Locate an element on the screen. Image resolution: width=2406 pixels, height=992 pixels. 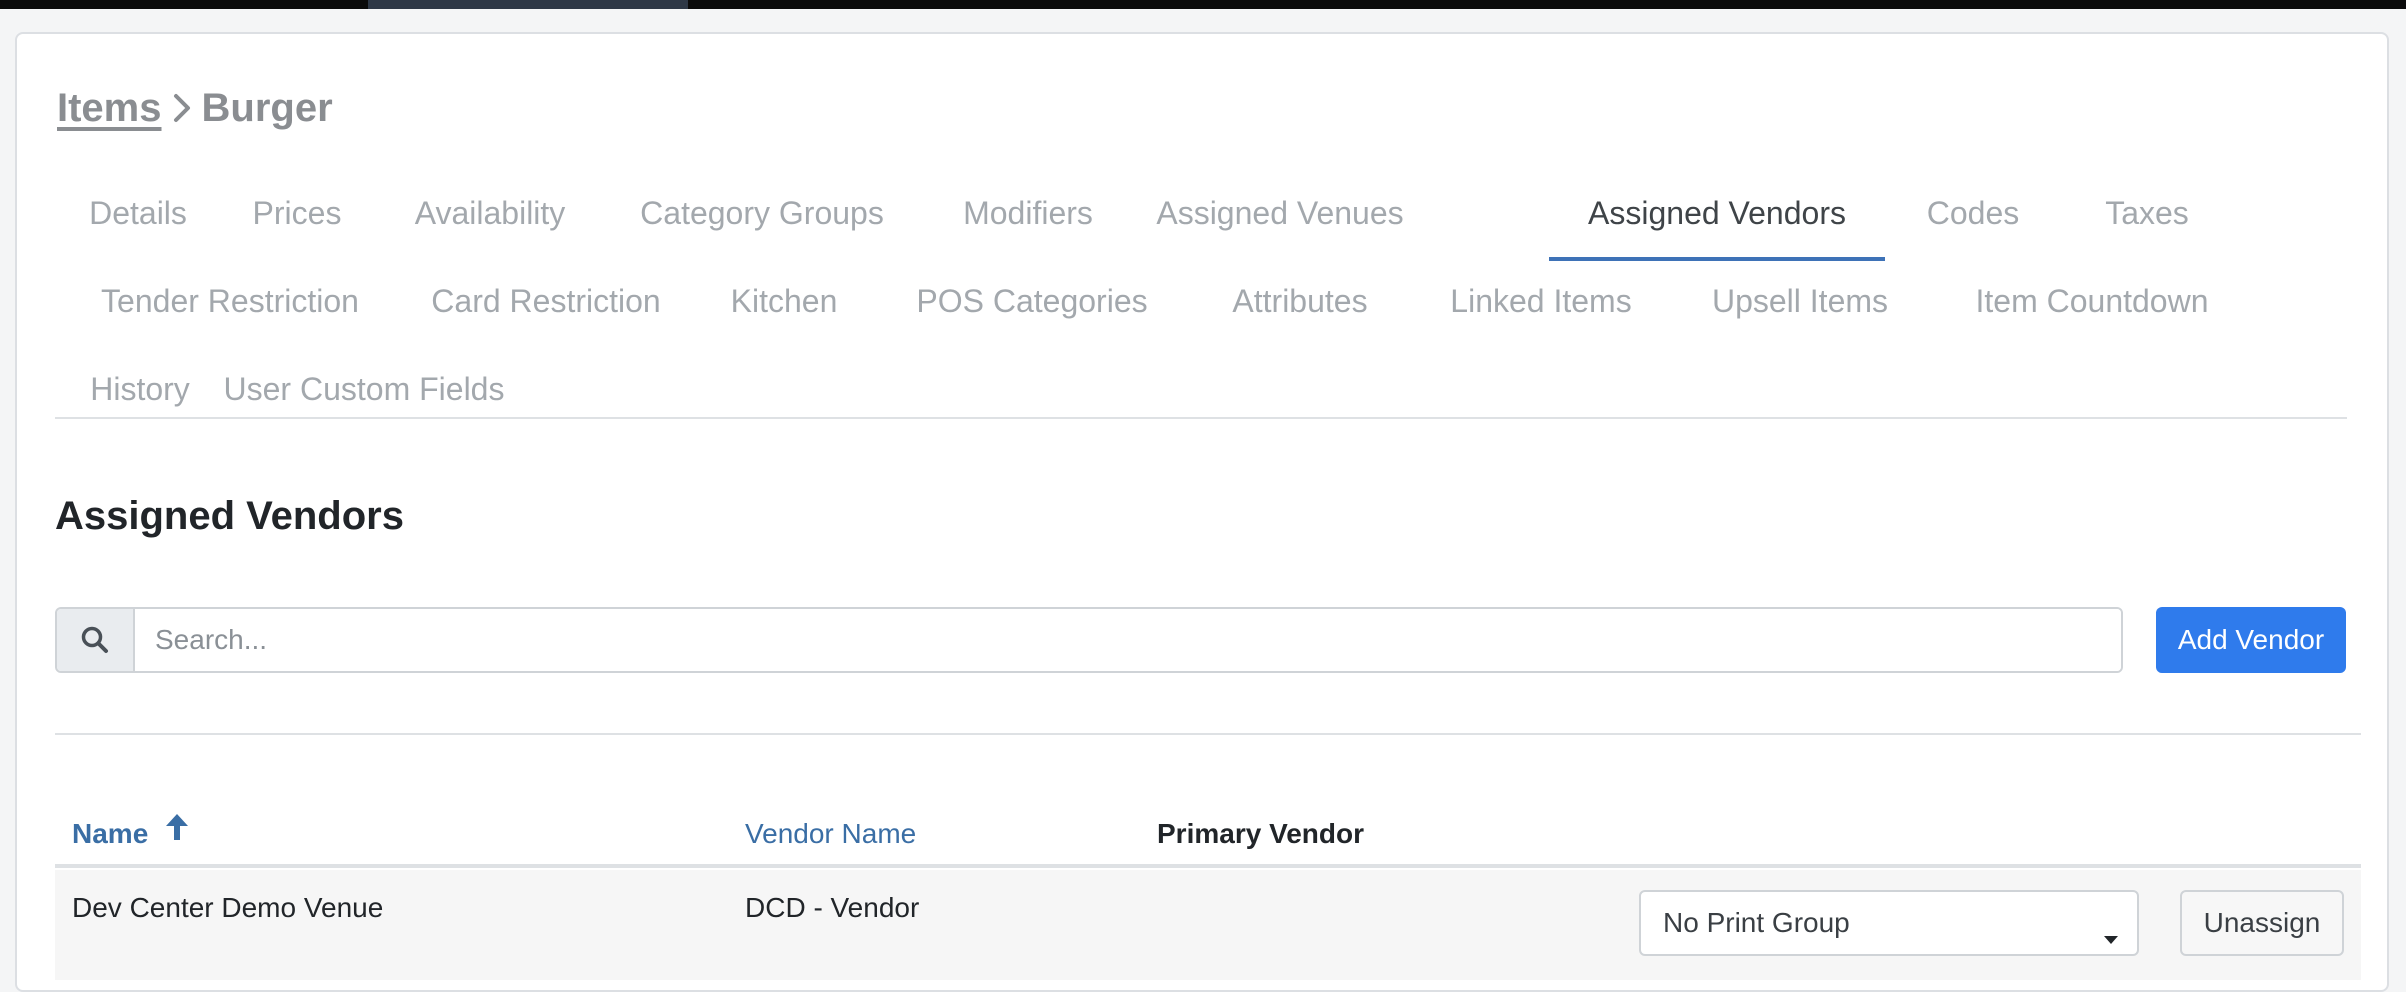
top-bar-active-segment is located at coordinates (528, 4).